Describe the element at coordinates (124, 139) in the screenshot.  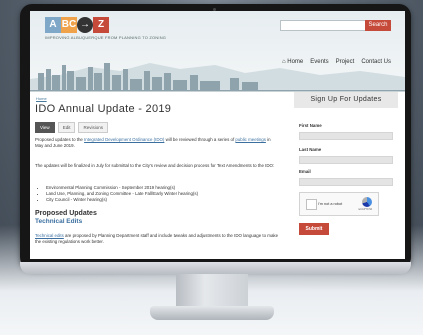
I see `ido-link: Integrated Development Ordinance (IDO)` at that location.